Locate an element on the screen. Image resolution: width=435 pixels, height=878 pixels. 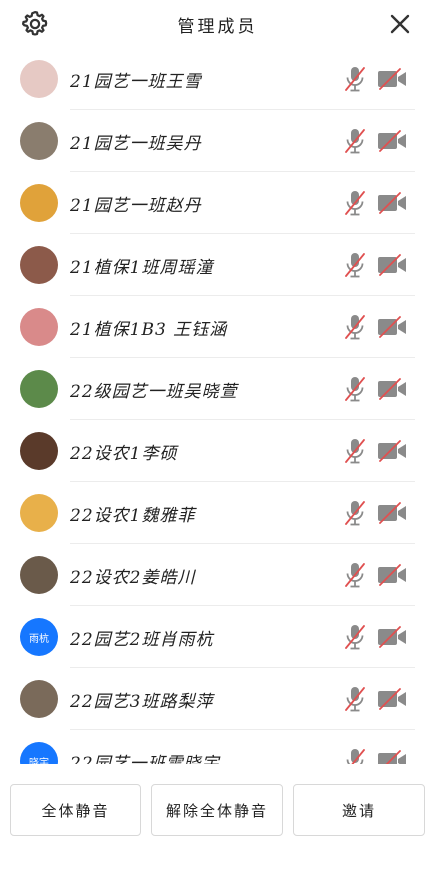
list-item: 22园艺3班路梨萍 is located at coordinates (217, 699).